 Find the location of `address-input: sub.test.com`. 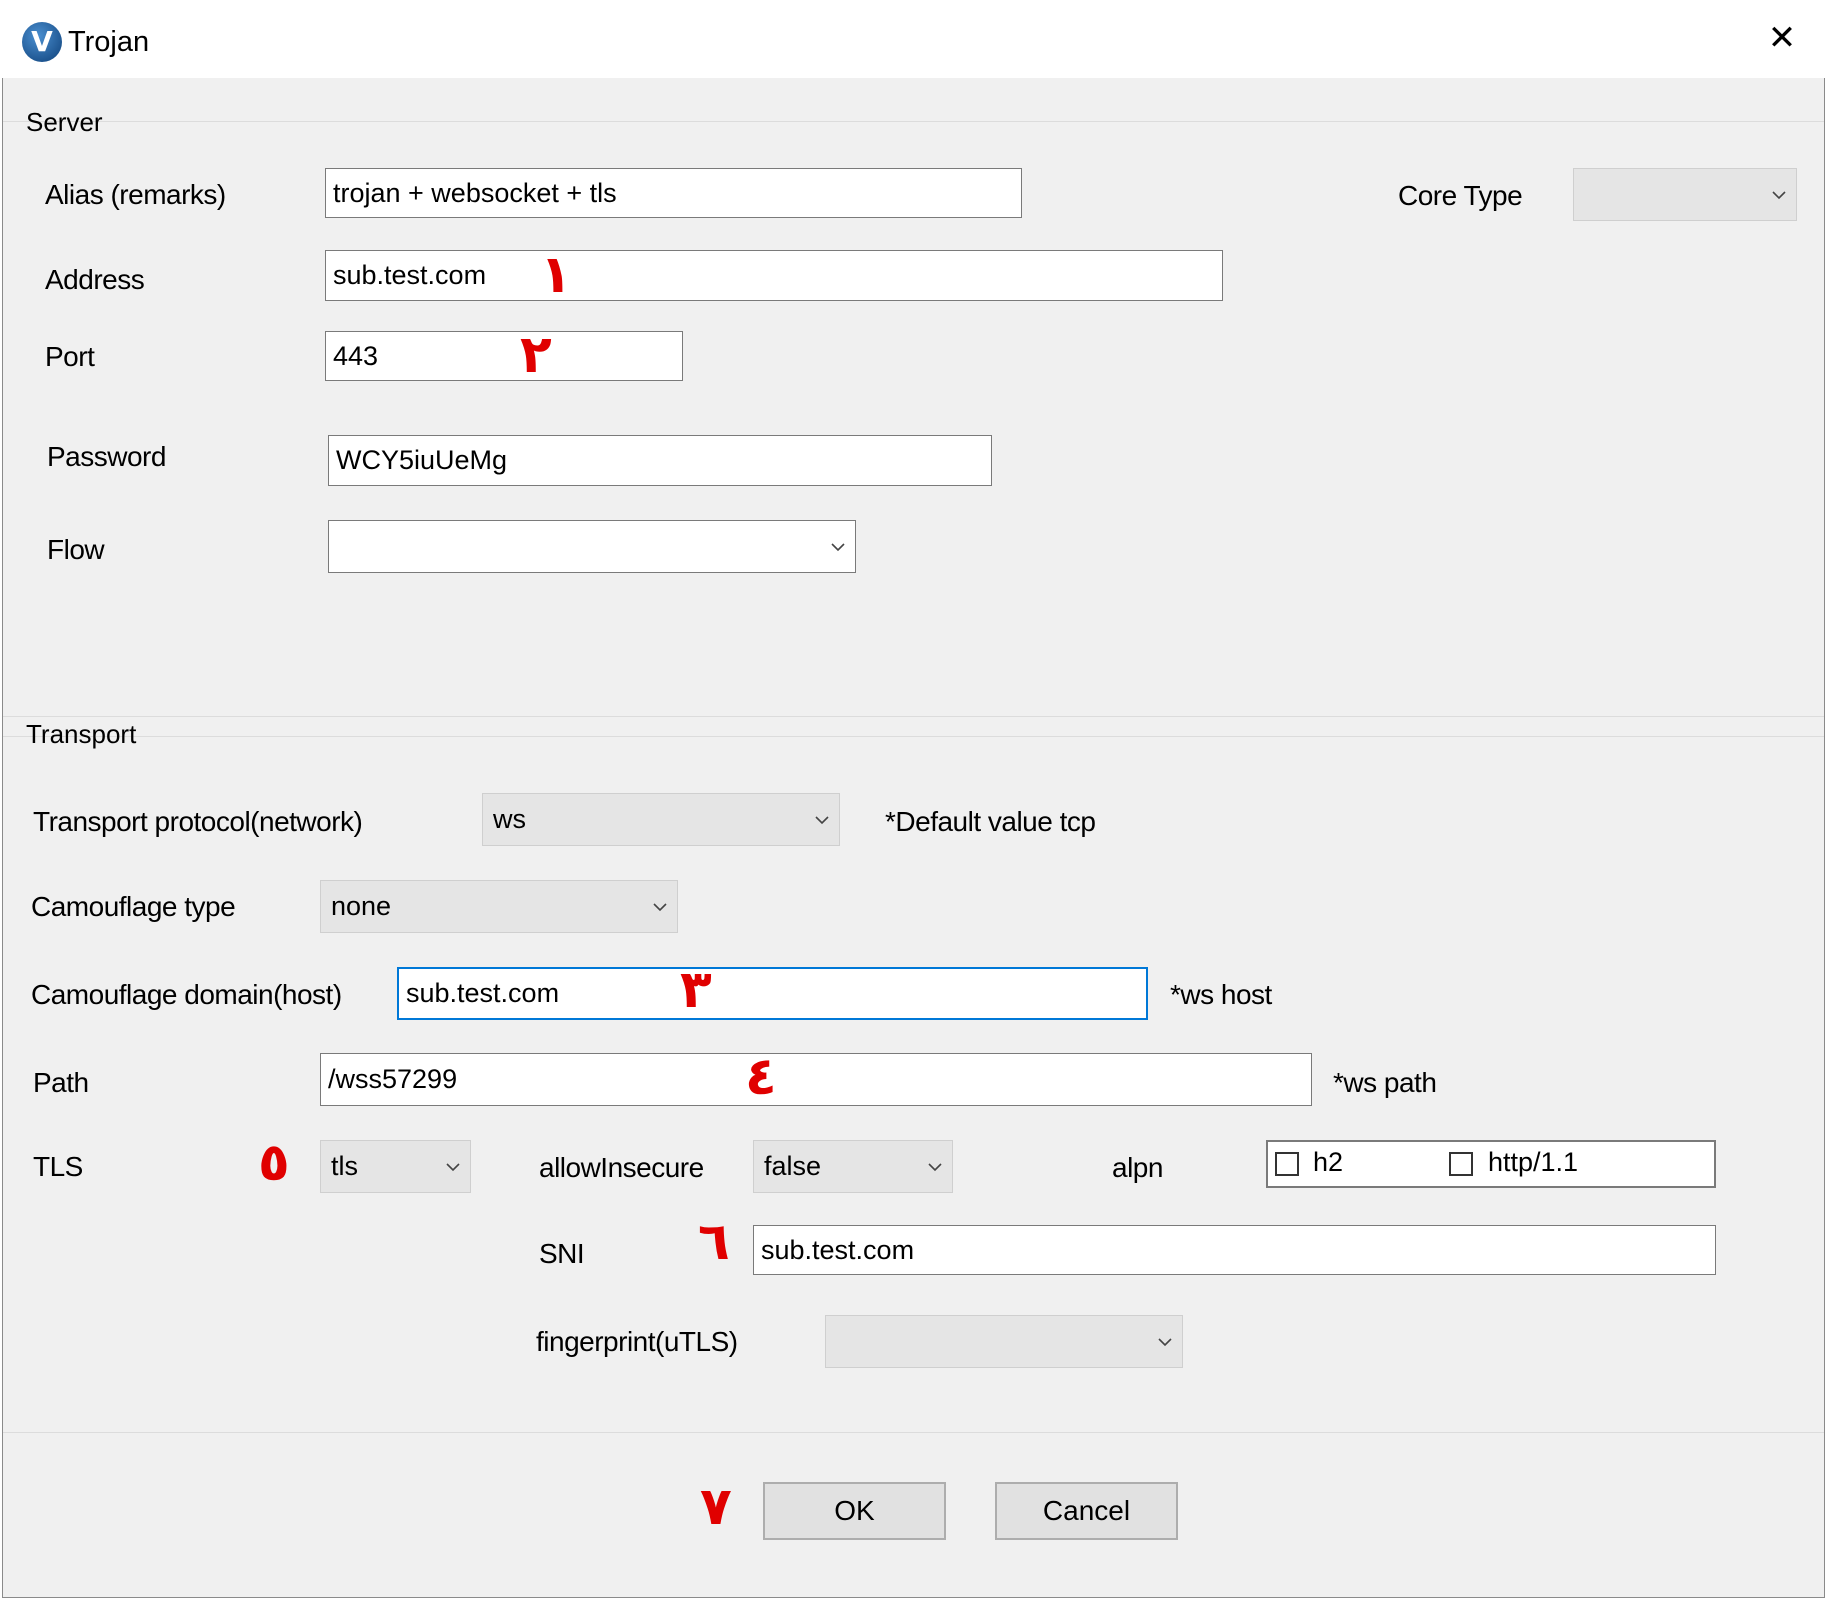

address-input: sub.test.com is located at coordinates (774, 275).